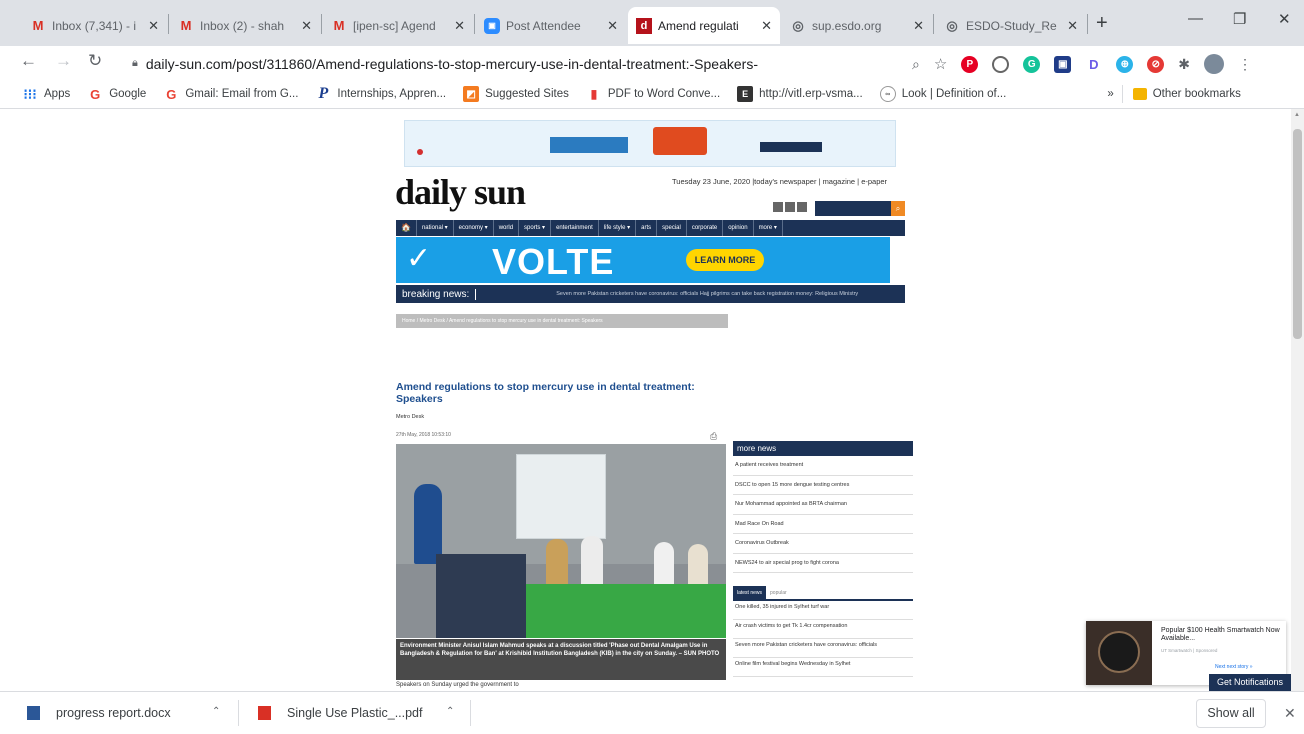 The width and height of the screenshot is (1304, 734). What do you see at coordinates (823, 524) in the screenshot?
I see `more-news-item: Mad Race On Road` at bounding box center [823, 524].